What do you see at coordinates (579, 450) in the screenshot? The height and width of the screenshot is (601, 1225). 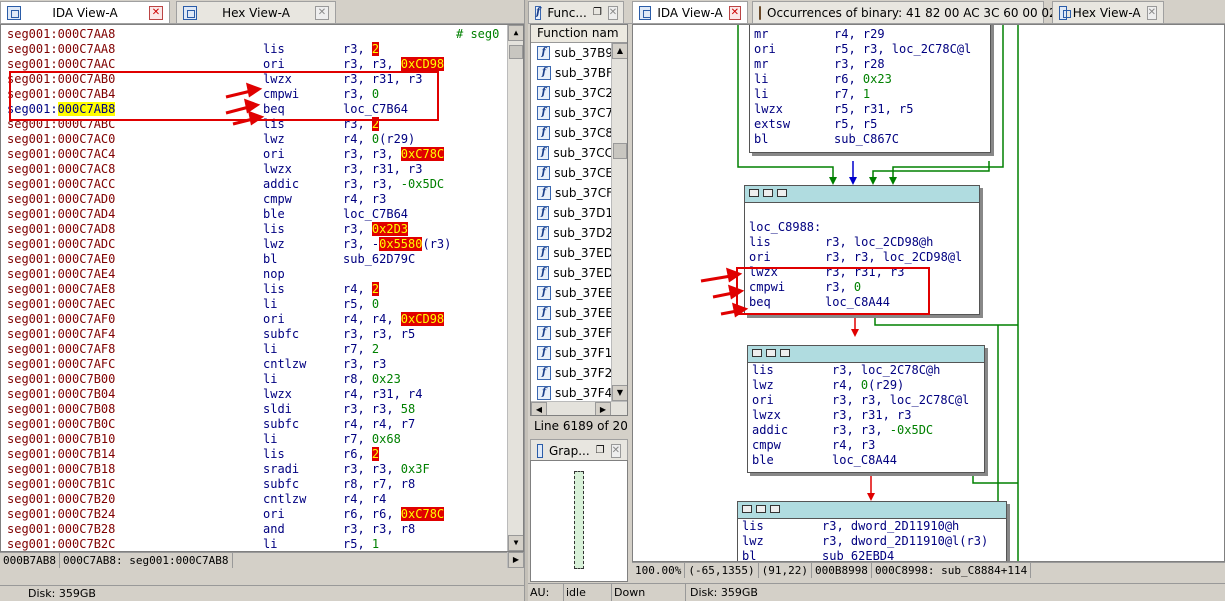 I see `tab-graph-overview: Grap... ❐ ✕` at bounding box center [579, 450].